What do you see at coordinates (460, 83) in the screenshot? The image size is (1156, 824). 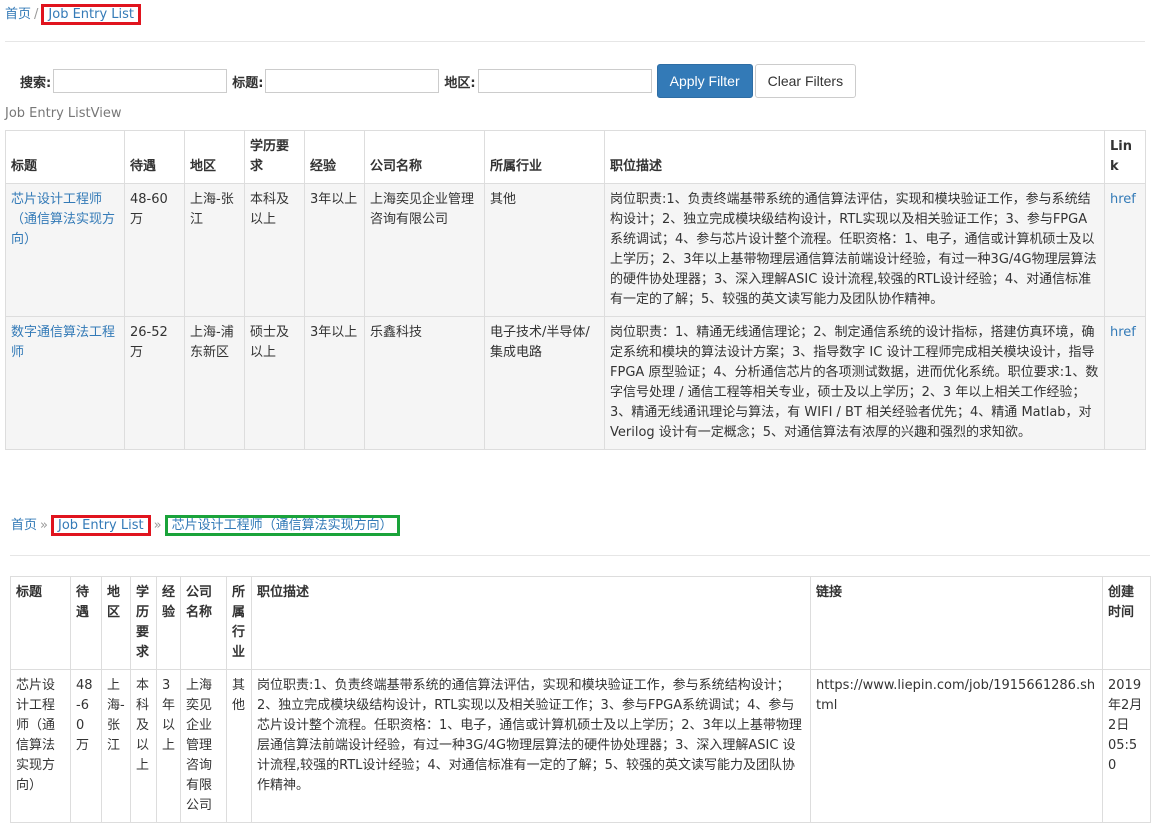 I see `region-filter-label: 地区:` at bounding box center [460, 83].